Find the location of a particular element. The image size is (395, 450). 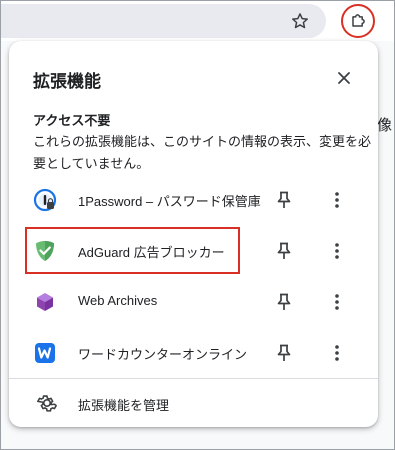

browser-toolbar is located at coordinates (197, 21).